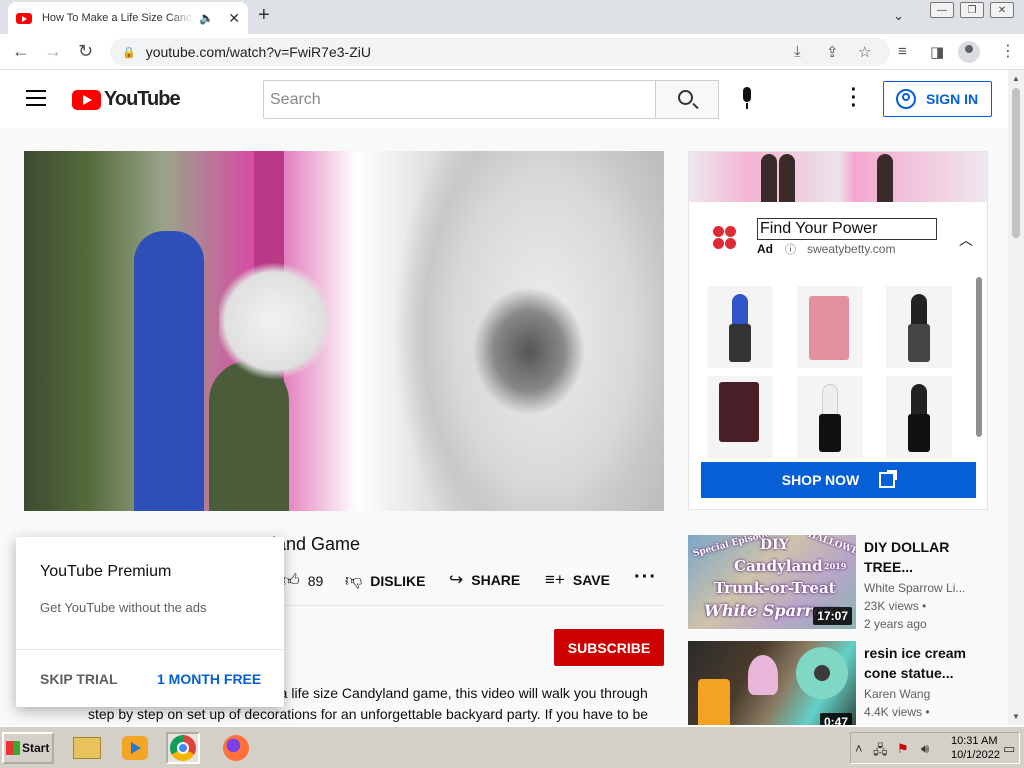  I want to click on thumbnail-text: DIY, so click(774, 545).